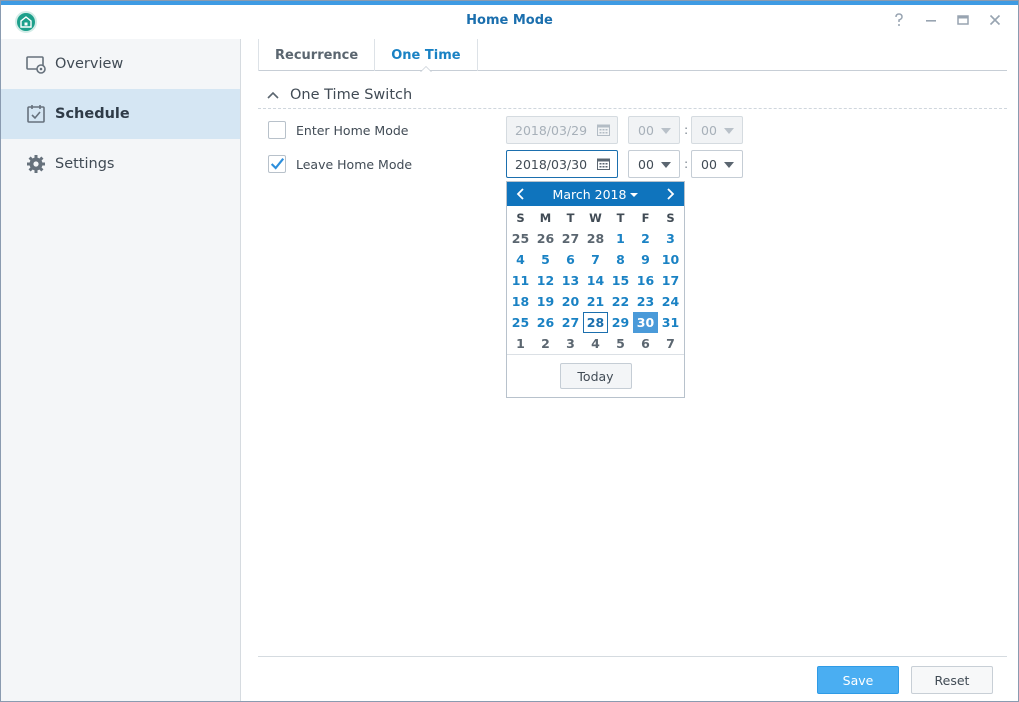 This screenshot has width=1019, height=702. I want to click on tab-one-time: One Time, so click(426, 55).